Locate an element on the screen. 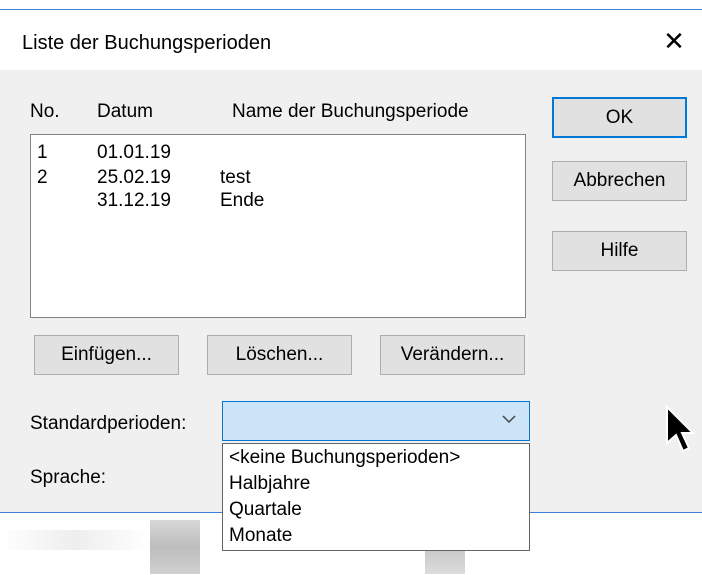 Image resolution: width=702 pixels, height=575 pixels. column-header-datum: Datum is located at coordinates (125, 111).